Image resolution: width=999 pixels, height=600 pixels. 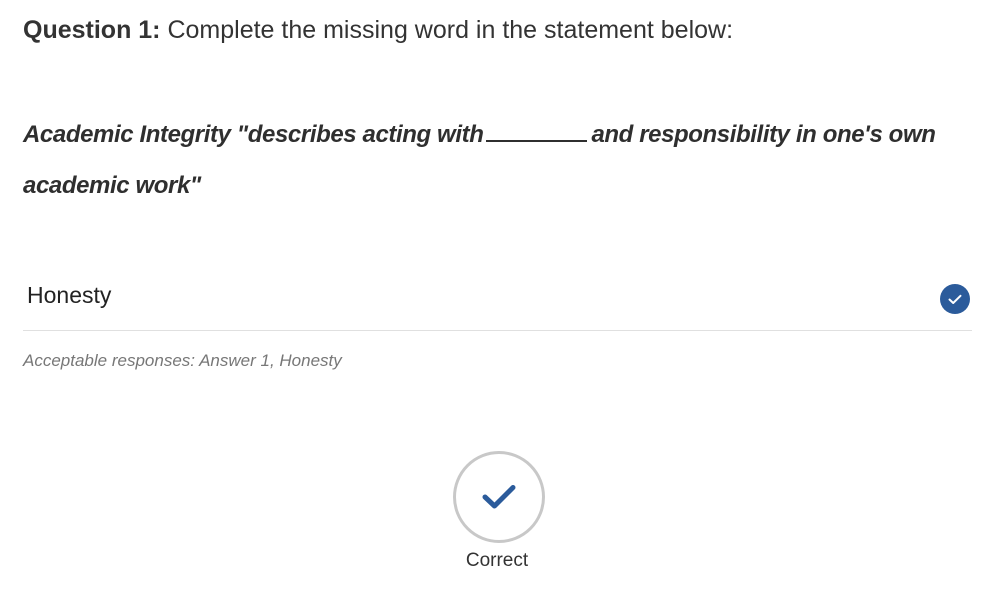 I want to click on answer-row: Honesty, so click(x=497, y=298).